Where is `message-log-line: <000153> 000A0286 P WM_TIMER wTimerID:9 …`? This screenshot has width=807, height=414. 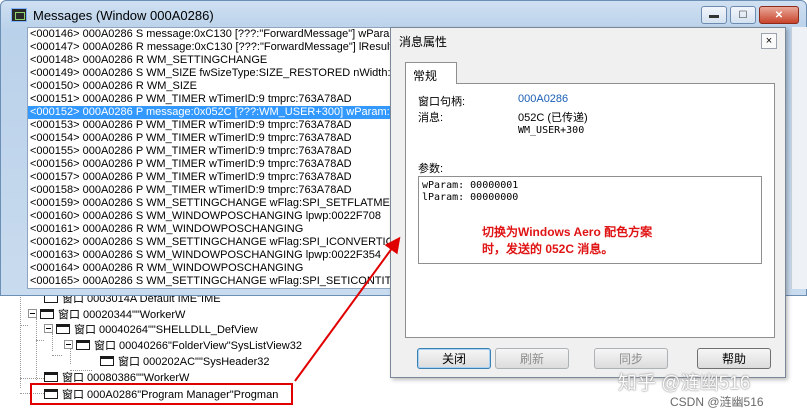
message-log-line: <000153> 000A0286 P WM_TIMER wTimerID:9 … is located at coordinates (212, 125).